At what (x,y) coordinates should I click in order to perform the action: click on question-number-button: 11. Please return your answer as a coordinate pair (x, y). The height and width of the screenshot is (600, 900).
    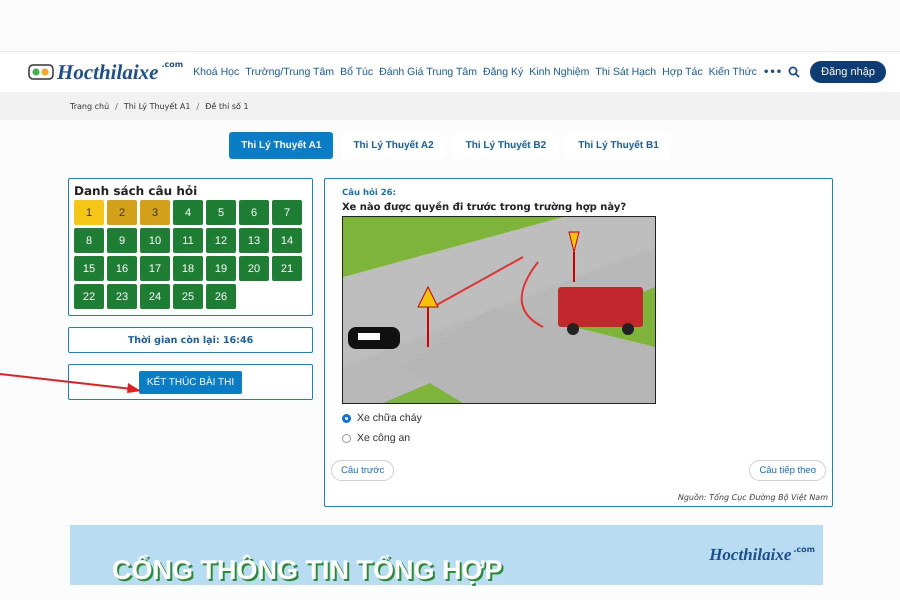
    Looking at the image, I should click on (188, 240).